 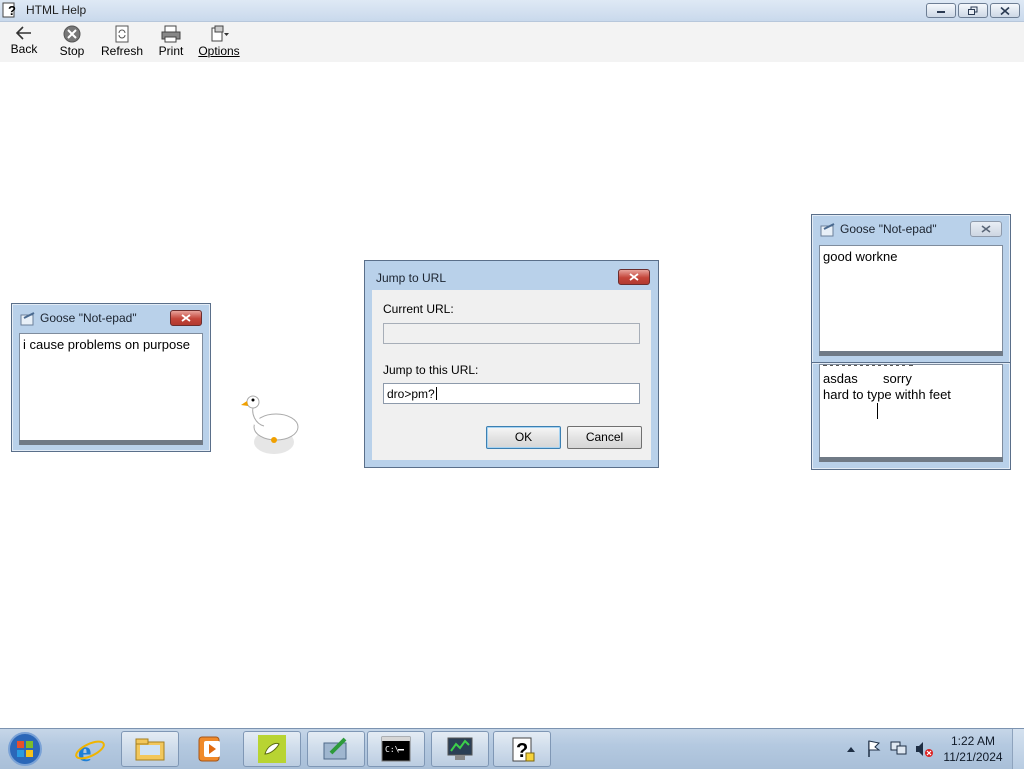 I want to click on taskbar-file-explorer, so click(x=150, y=749).